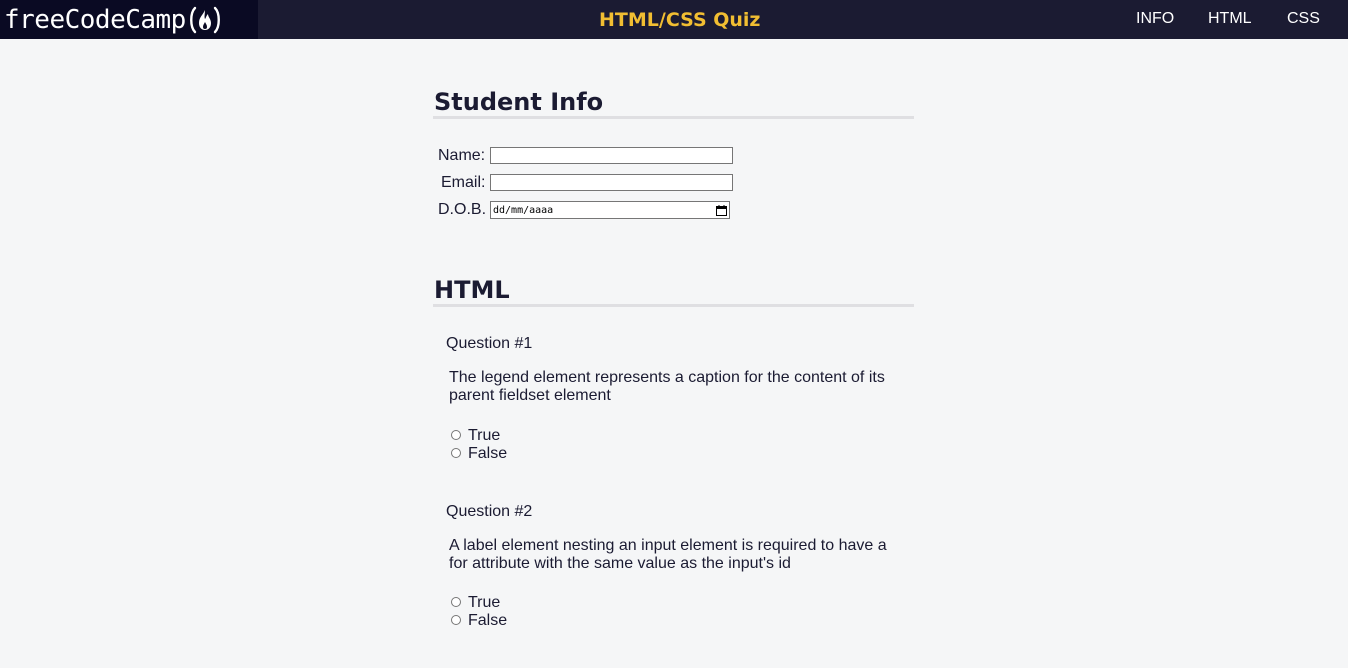 The height and width of the screenshot is (668, 1348). I want to click on logo-text: freeCodeCamp, so click(95, 19).